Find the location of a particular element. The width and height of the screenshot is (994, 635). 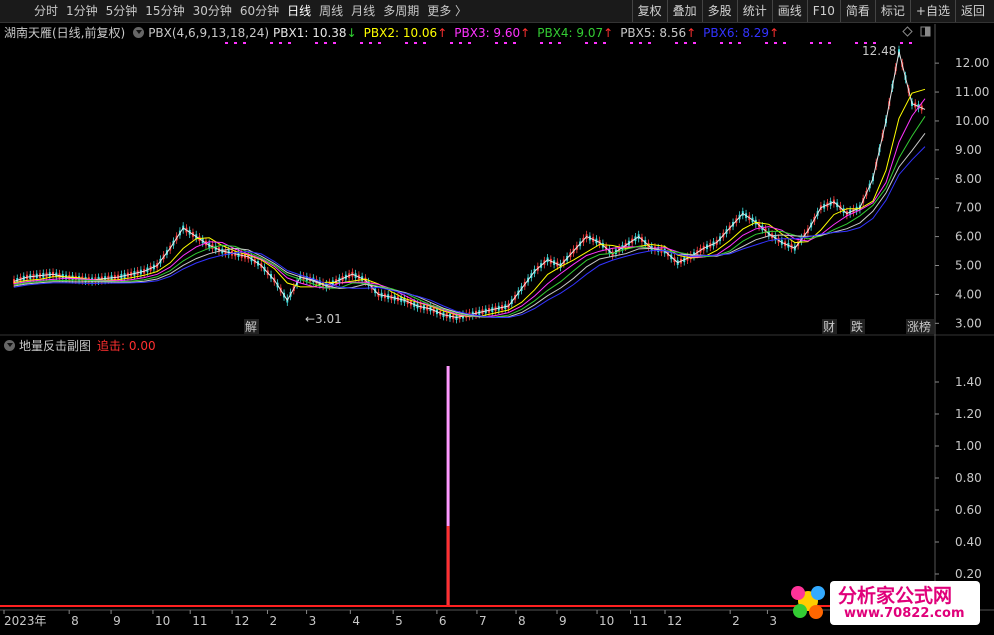

xtick-label: 5 is located at coordinates (399, 621).